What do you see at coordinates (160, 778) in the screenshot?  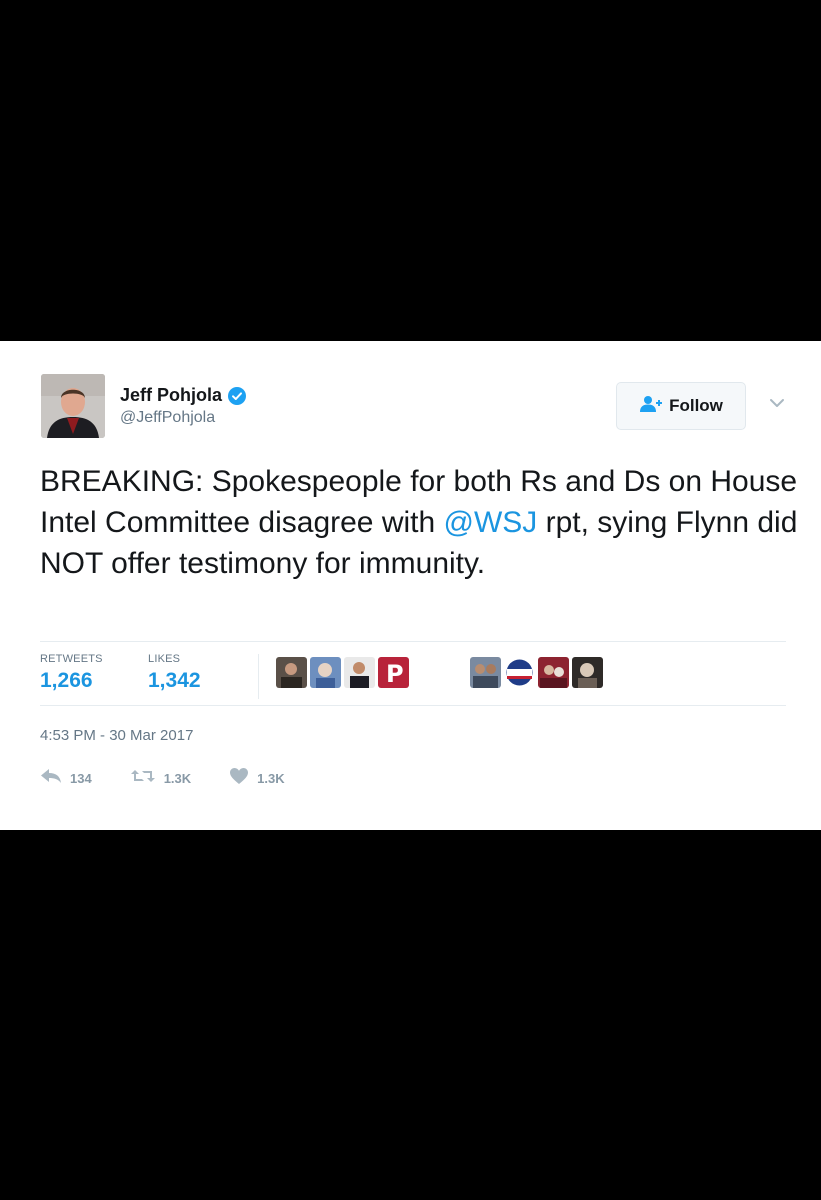 I see `retweet-button: 1.3K` at bounding box center [160, 778].